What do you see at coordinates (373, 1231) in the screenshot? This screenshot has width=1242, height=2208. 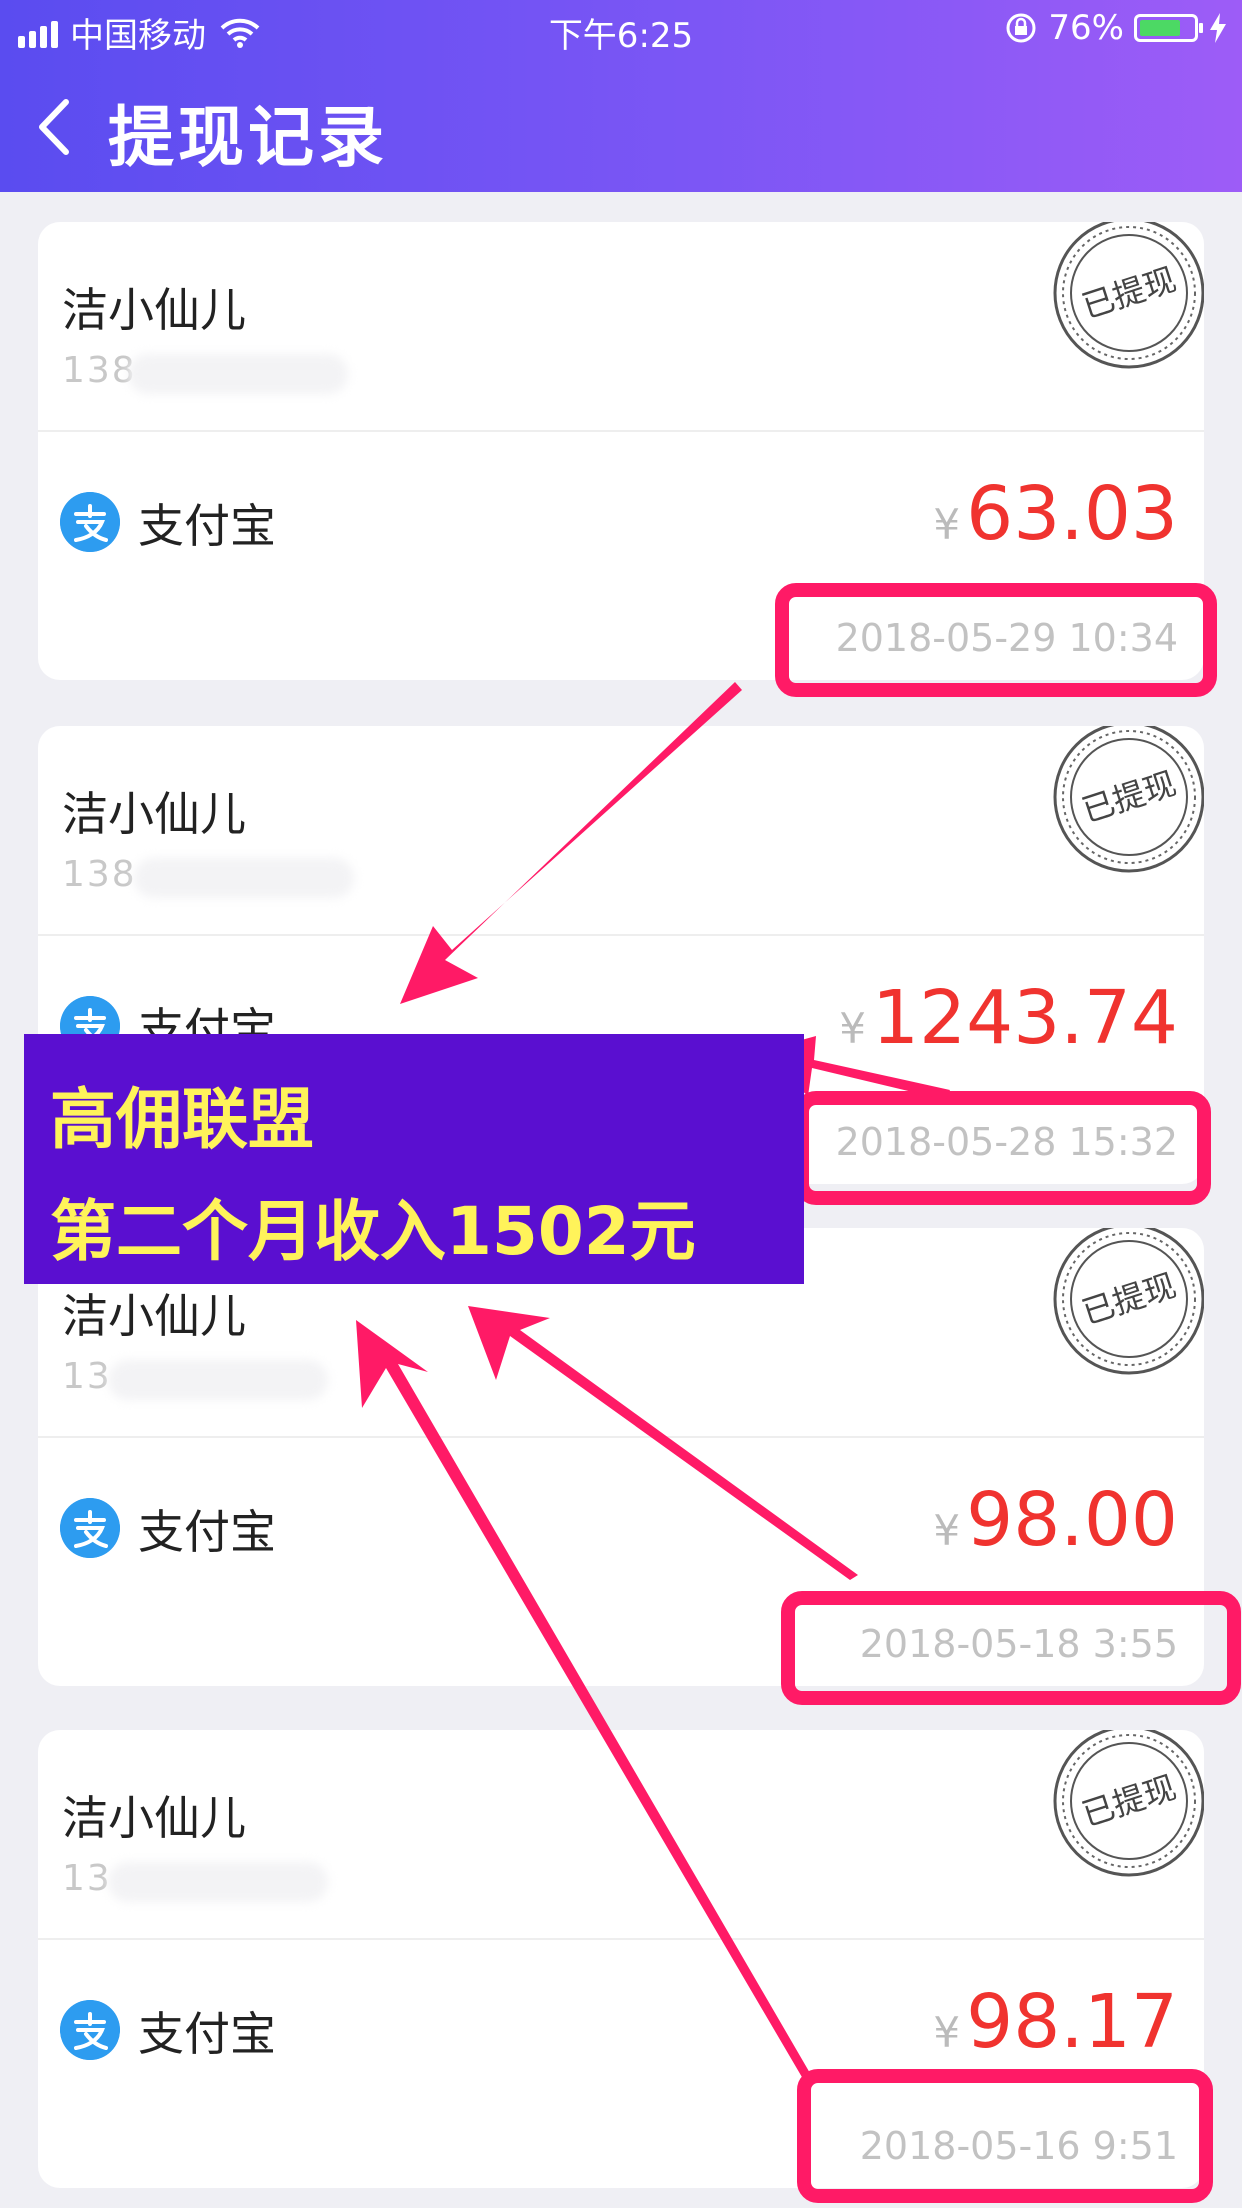 I see `banner-line-2: 第二个月收入1502元` at bounding box center [373, 1231].